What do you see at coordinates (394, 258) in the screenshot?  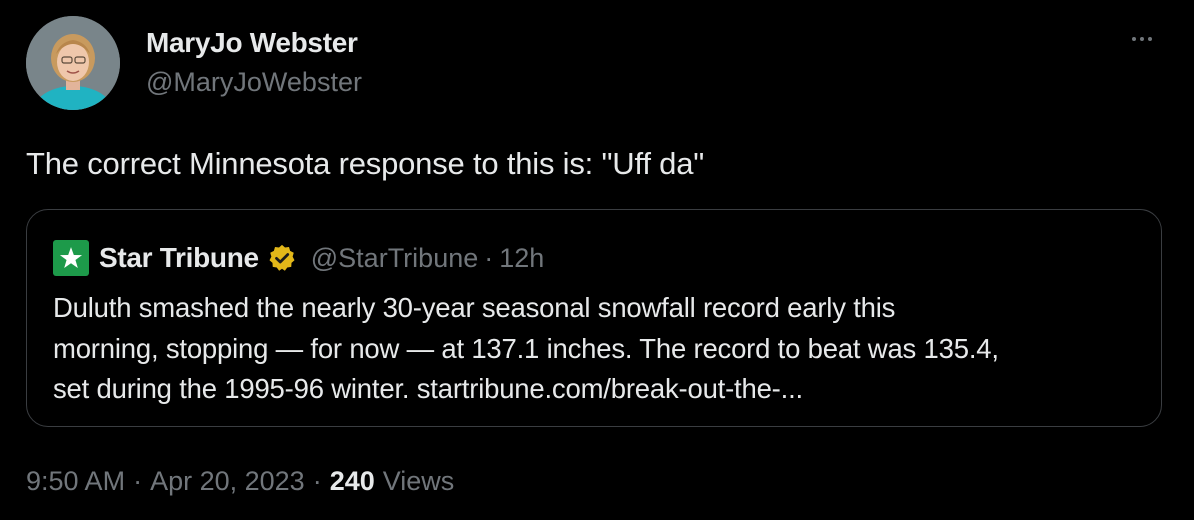 I see `quoted-handle: @StarTribune` at bounding box center [394, 258].